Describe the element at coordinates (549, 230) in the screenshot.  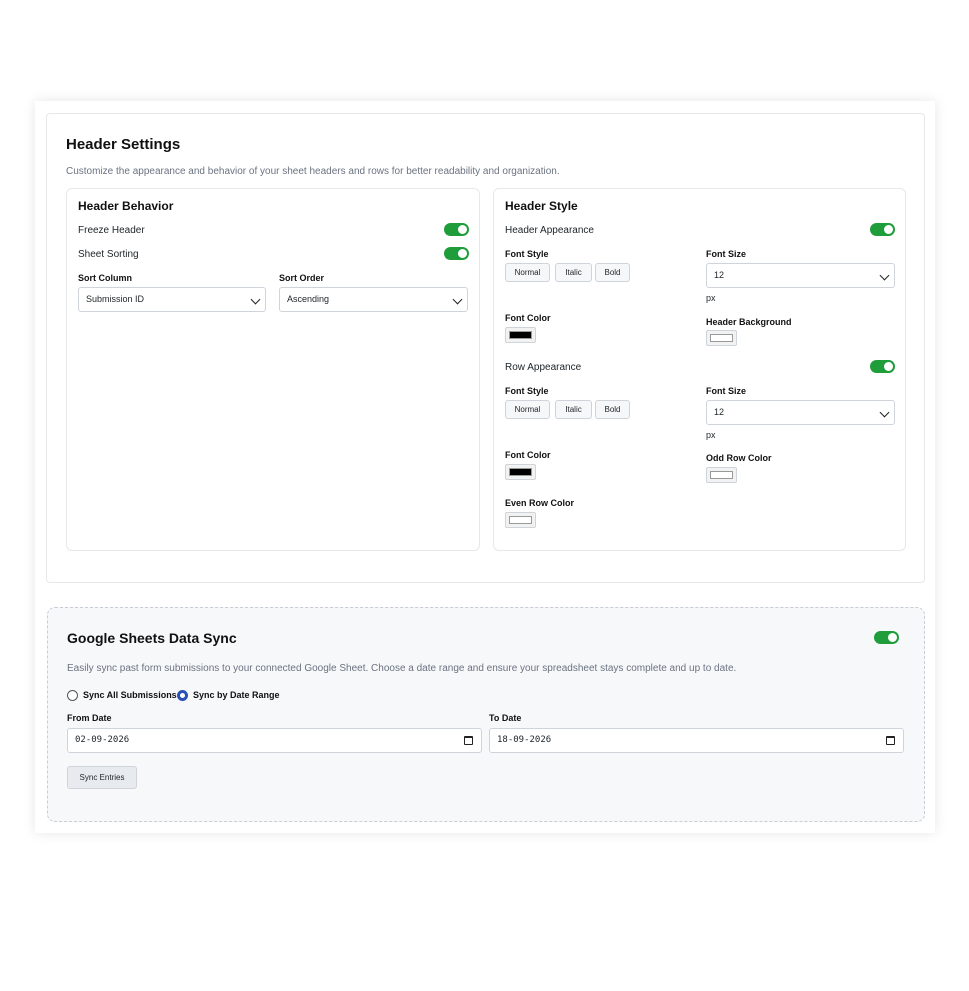
I see `header-appearance-label: Header Appearance` at that location.